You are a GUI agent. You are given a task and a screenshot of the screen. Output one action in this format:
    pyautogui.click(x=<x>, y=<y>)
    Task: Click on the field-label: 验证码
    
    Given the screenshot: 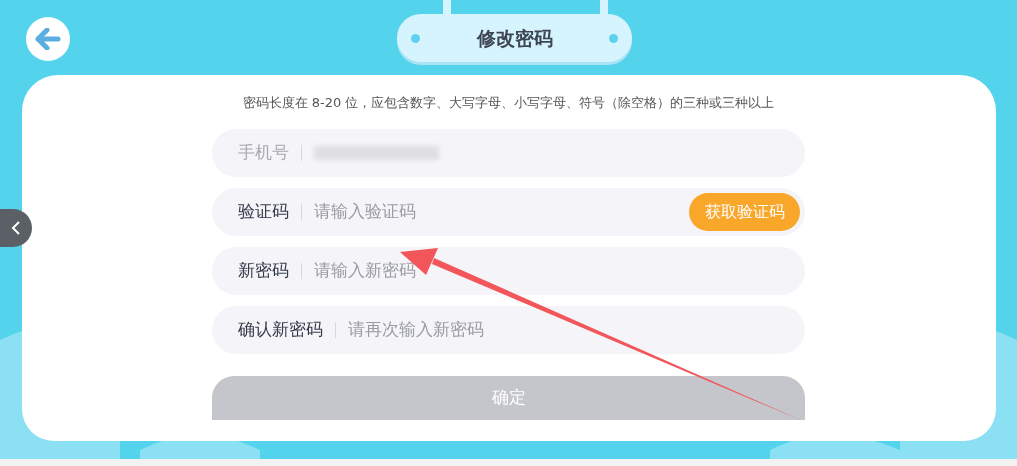 What is the action you would take?
    pyautogui.click(x=263, y=212)
    